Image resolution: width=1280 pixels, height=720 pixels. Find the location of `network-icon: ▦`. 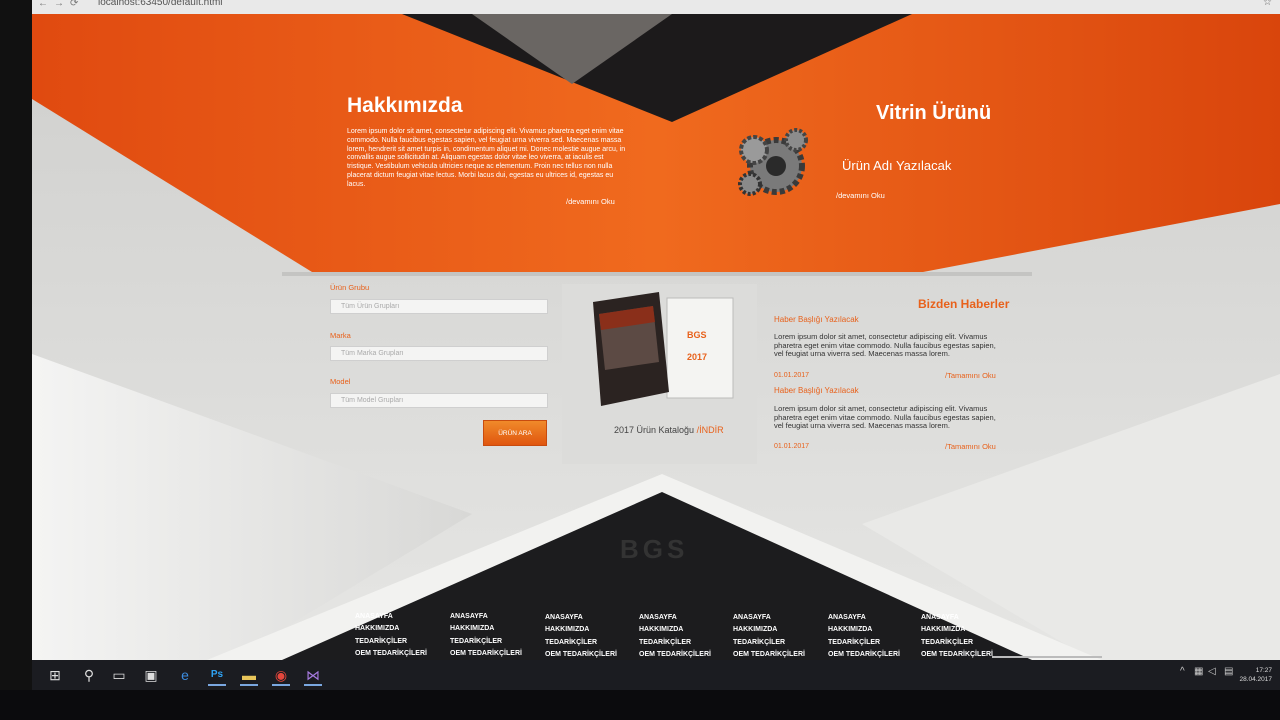

network-icon: ▦ is located at coordinates (1198, 671).